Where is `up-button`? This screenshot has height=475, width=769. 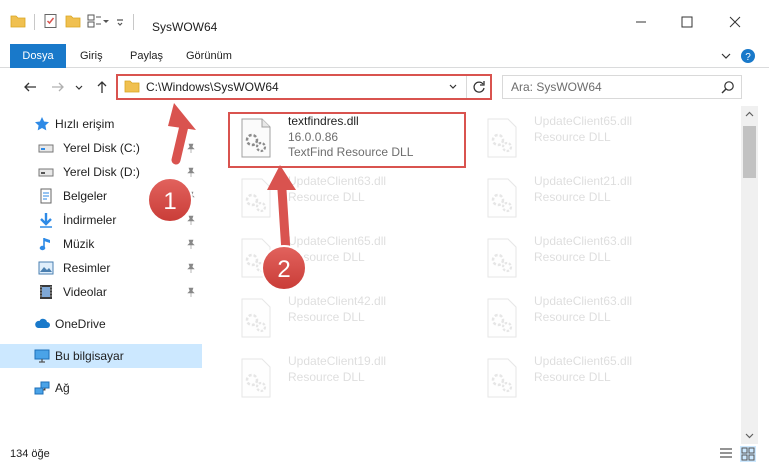 up-button is located at coordinates (102, 87).